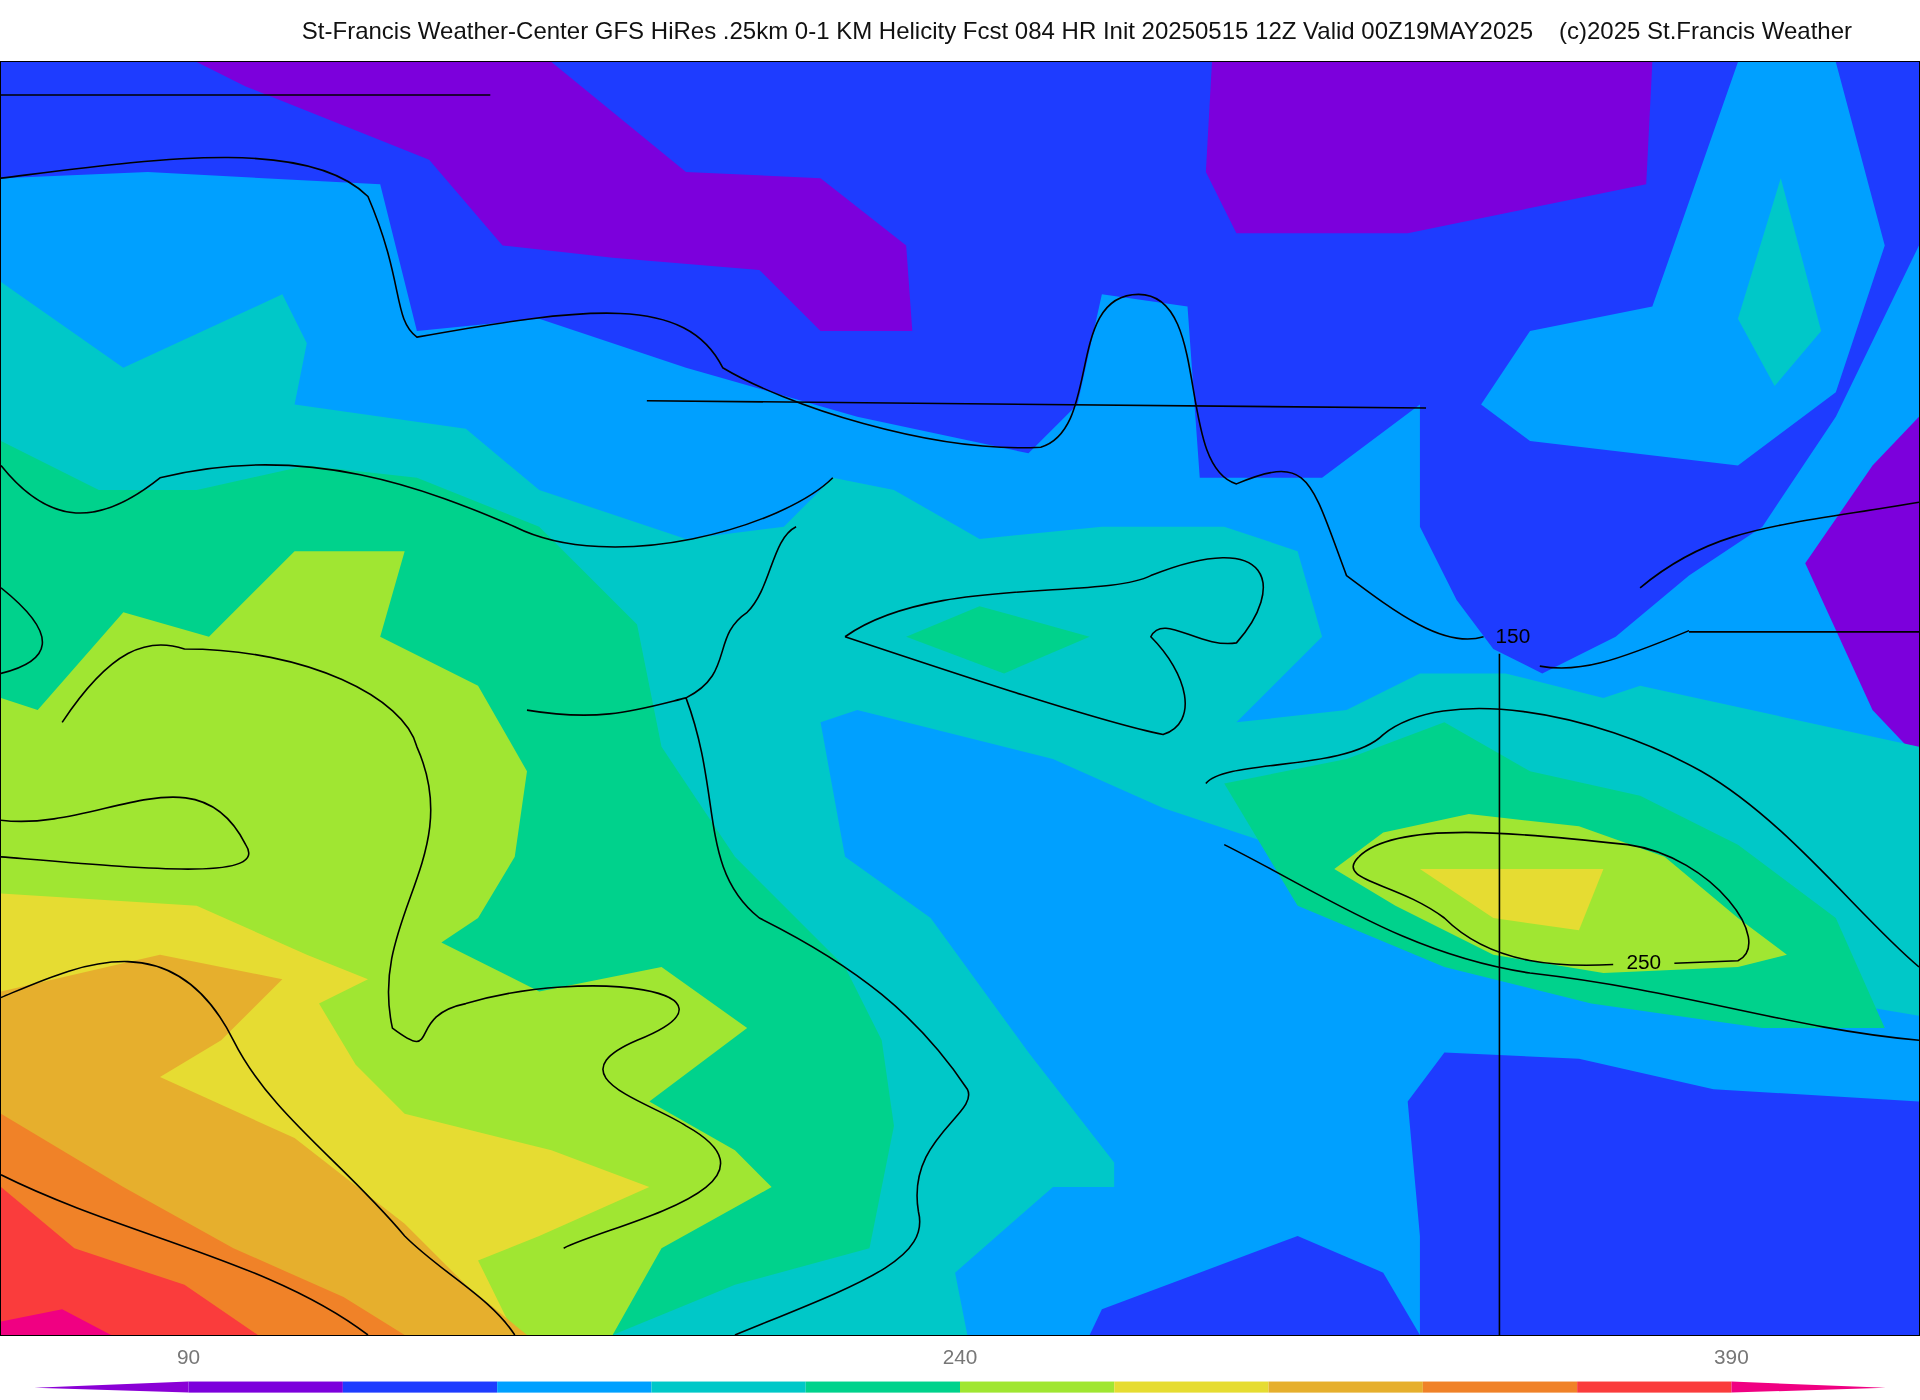 This screenshot has height=1400, width=1920. Describe the element at coordinates (960, 1356) in the screenshot. I see `colorbar-tick-label: 240` at that location.